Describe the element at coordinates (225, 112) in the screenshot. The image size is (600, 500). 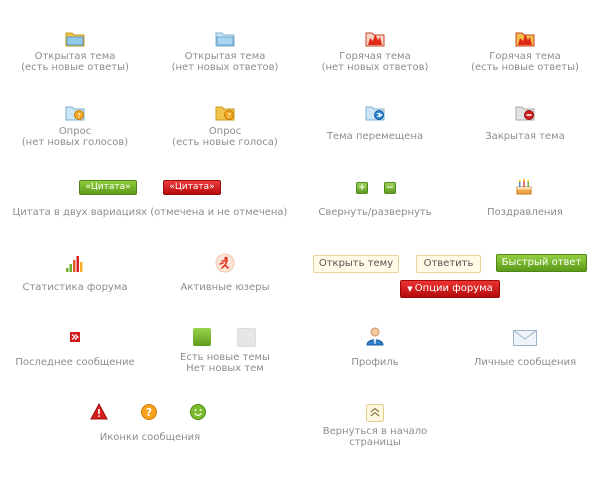
I see `poll-folder-new-icon: ?` at that location.